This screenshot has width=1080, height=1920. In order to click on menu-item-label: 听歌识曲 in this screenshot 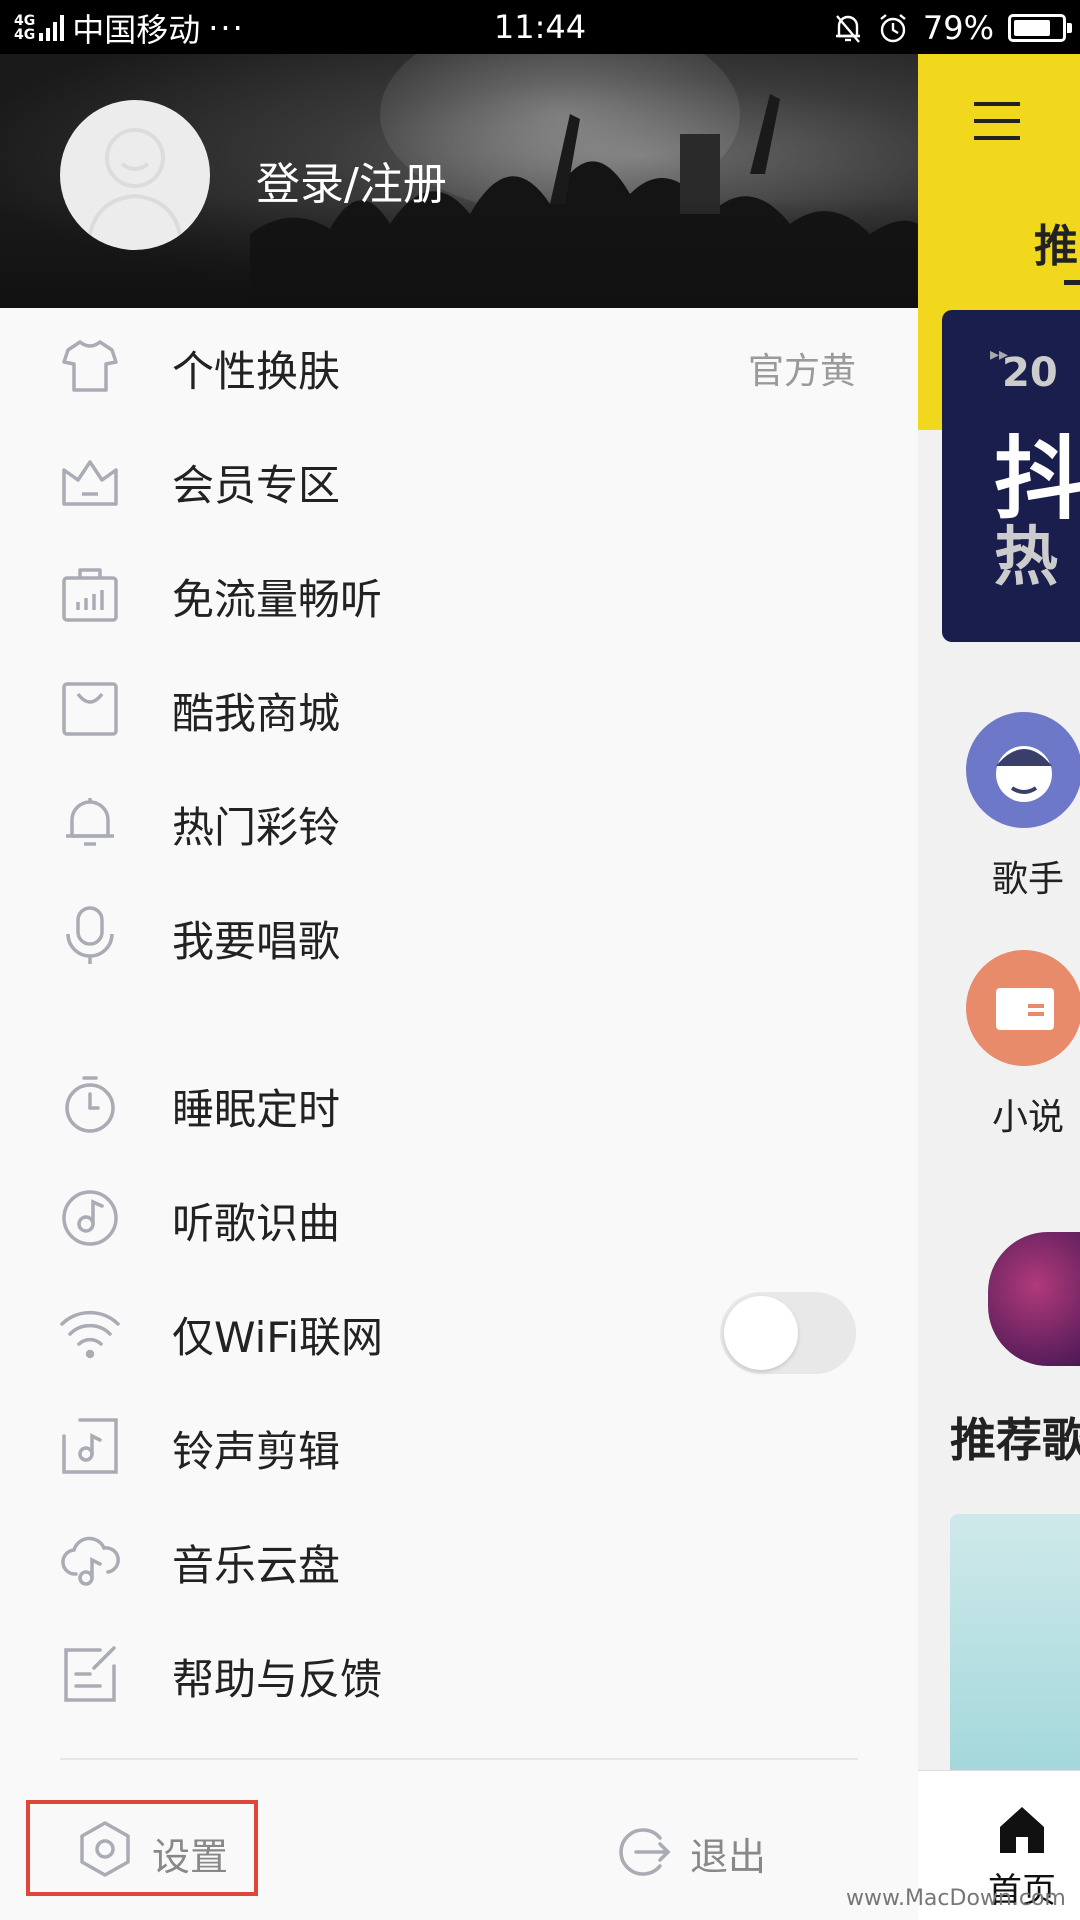, I will do `click(256, 1223)`.